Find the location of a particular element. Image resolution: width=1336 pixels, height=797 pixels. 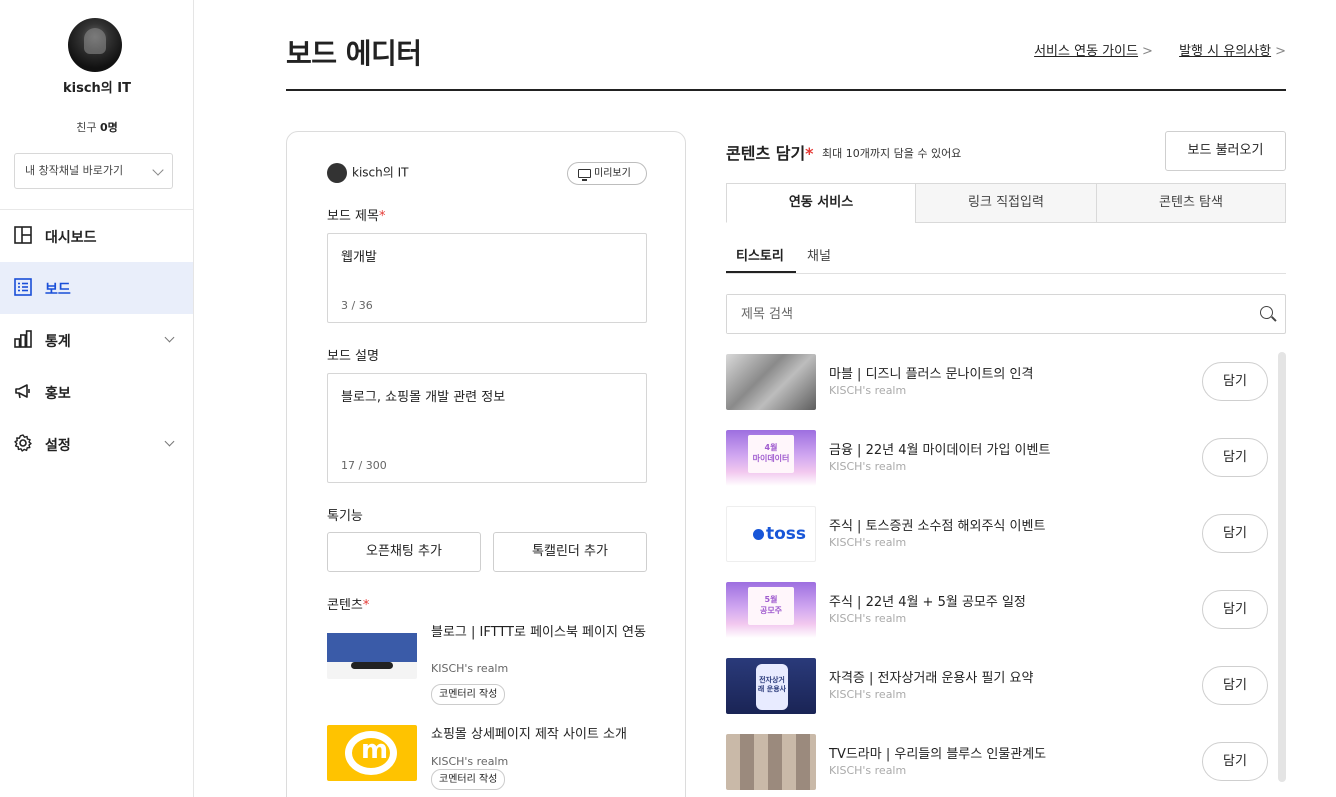

publish-notice-link: 발행 시 유의사항 is located at coordinates (1225, 51).